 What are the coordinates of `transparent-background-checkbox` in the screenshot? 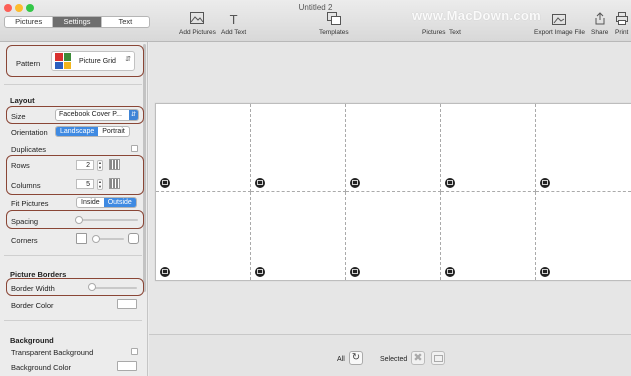 It's located at (134, 351).